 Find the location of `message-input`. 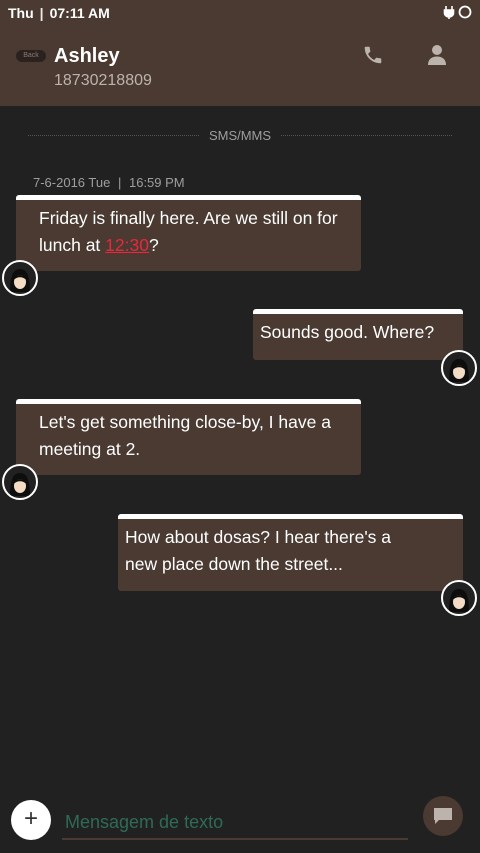

message-input is located at coordinates (235, 823).